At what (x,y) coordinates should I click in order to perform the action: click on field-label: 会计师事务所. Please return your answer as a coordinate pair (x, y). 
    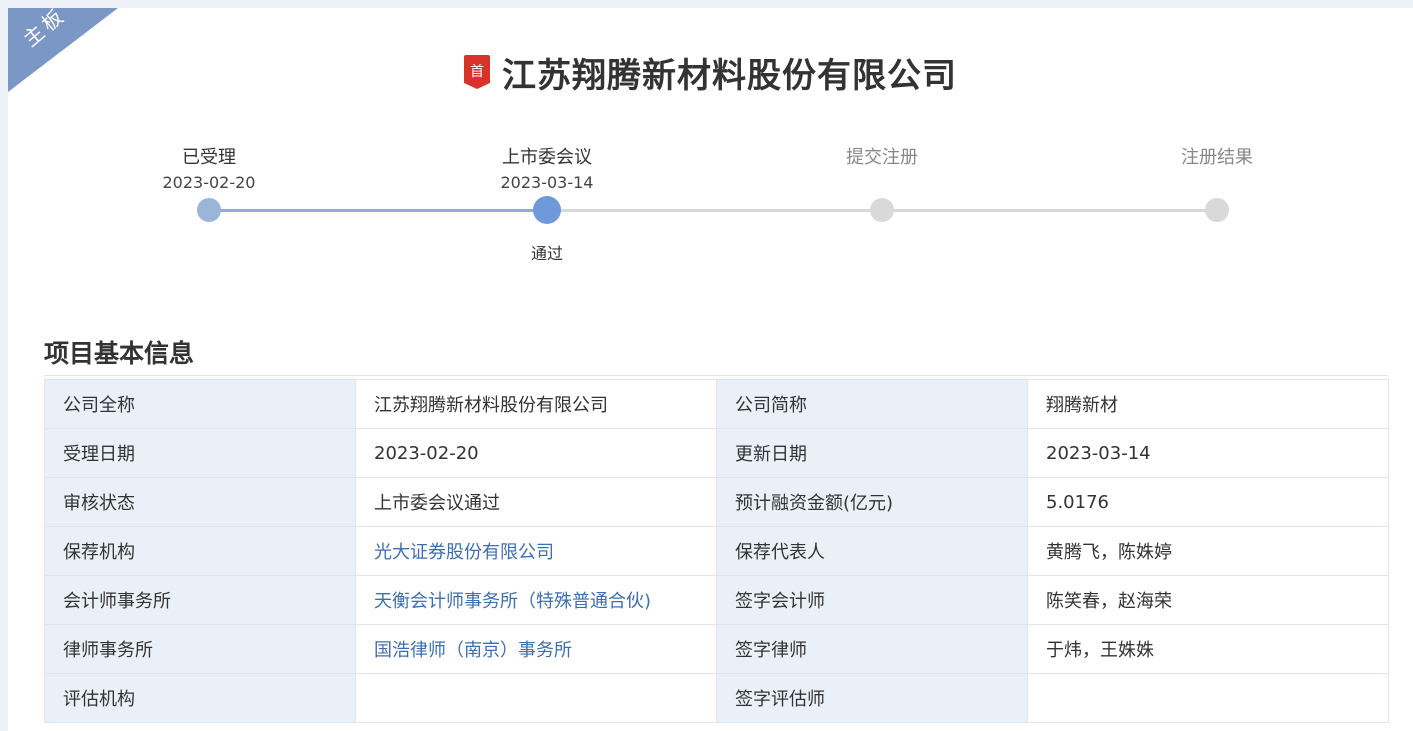
    Looking at the image, I should click on (200, 600).